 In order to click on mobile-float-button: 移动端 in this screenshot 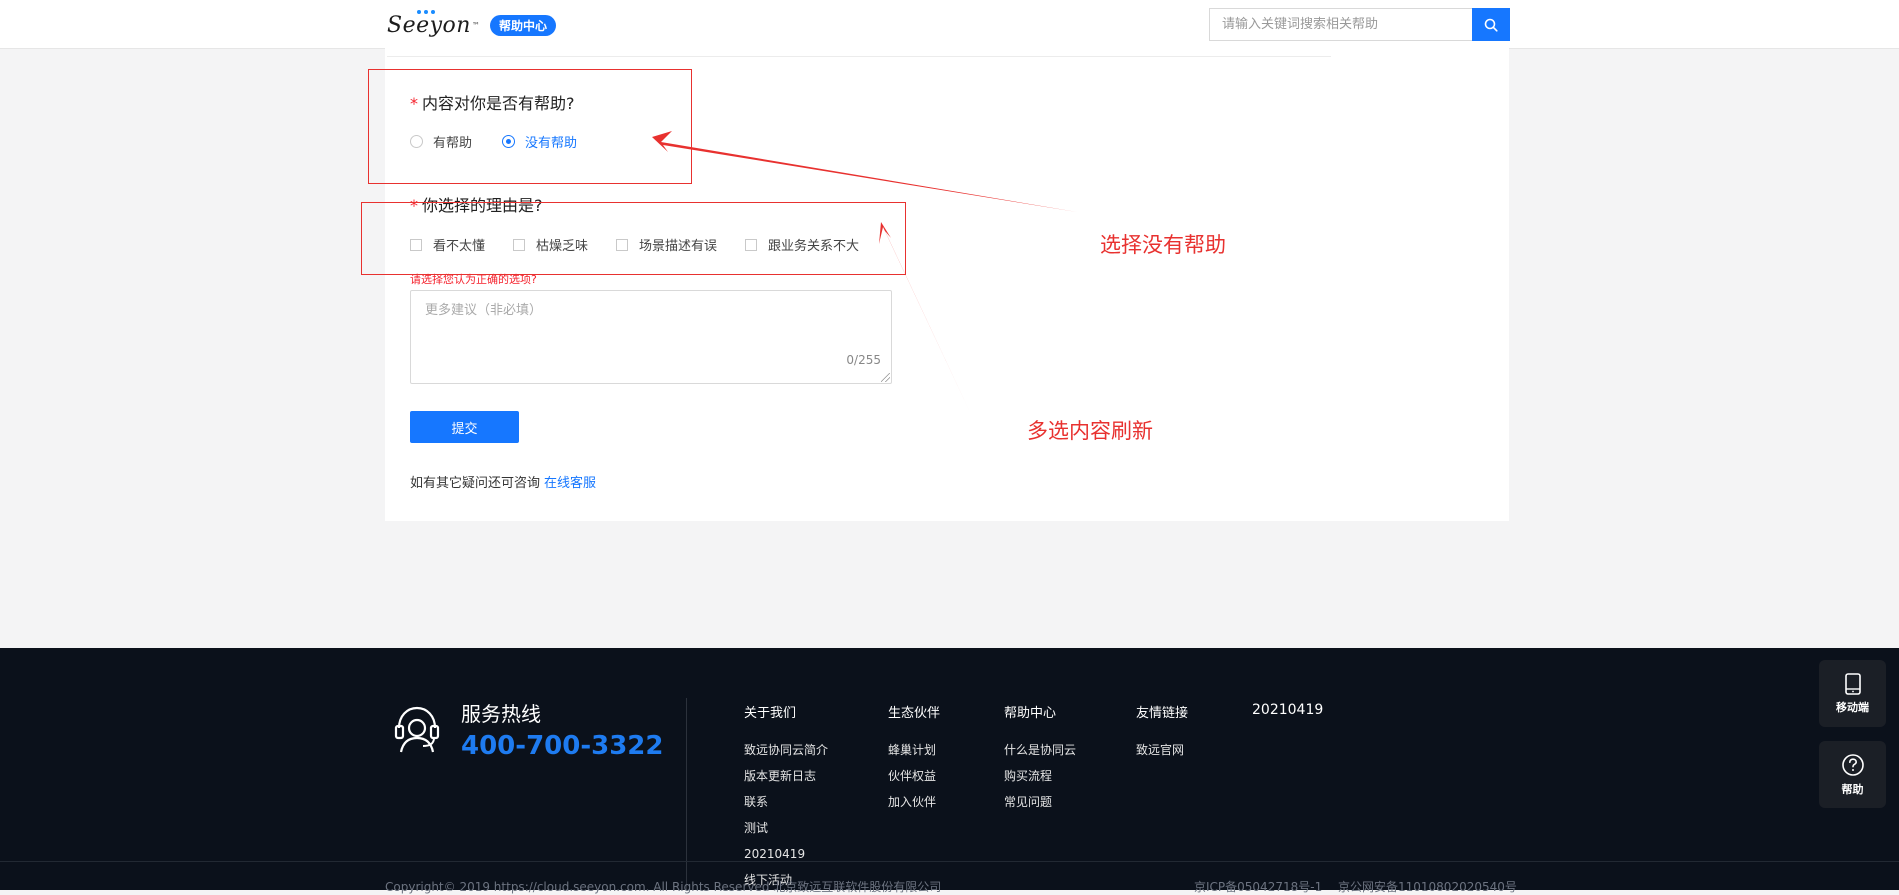, I will do `click(1852, 693)`.